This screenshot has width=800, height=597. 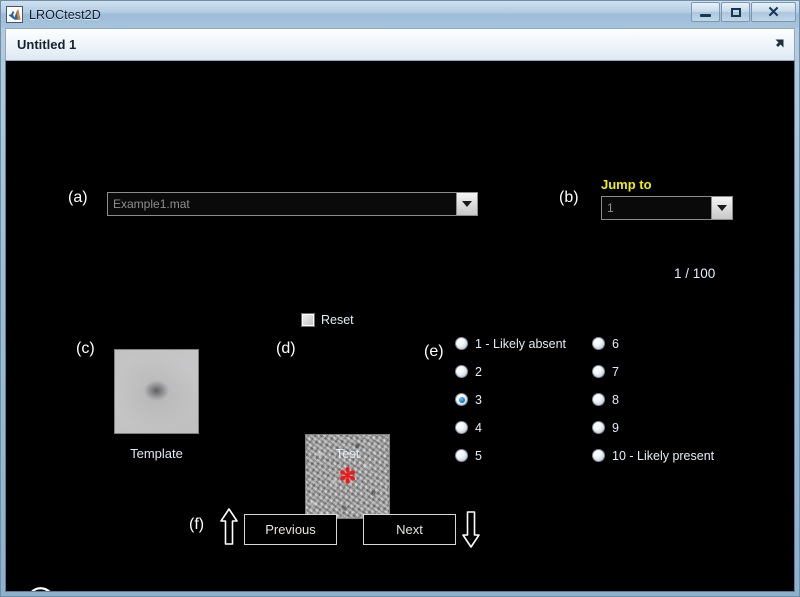 What do you see at coordinates (615, 427) in the screenshot?
I see `rating-label: 9` at bounding box center [615, 427].